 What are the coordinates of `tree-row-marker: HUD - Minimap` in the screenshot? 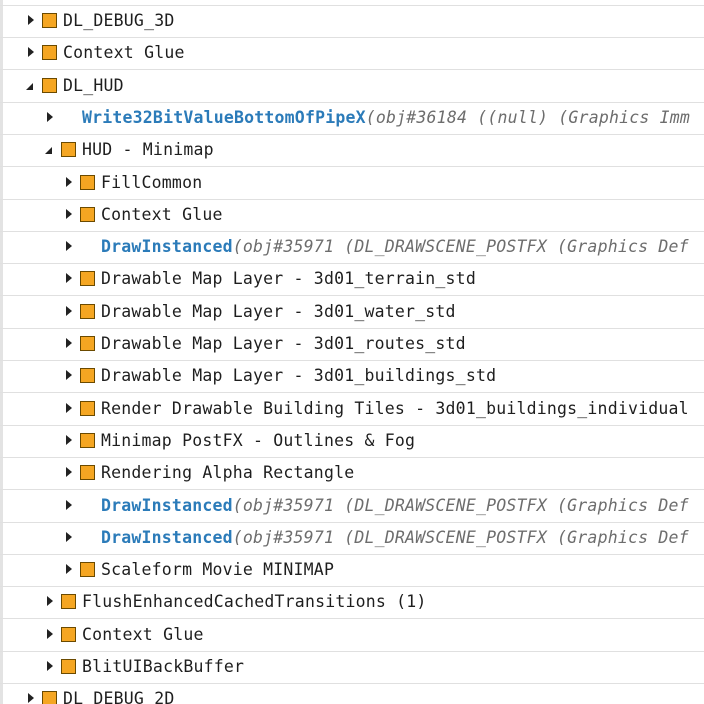 It's located at (352, 151).